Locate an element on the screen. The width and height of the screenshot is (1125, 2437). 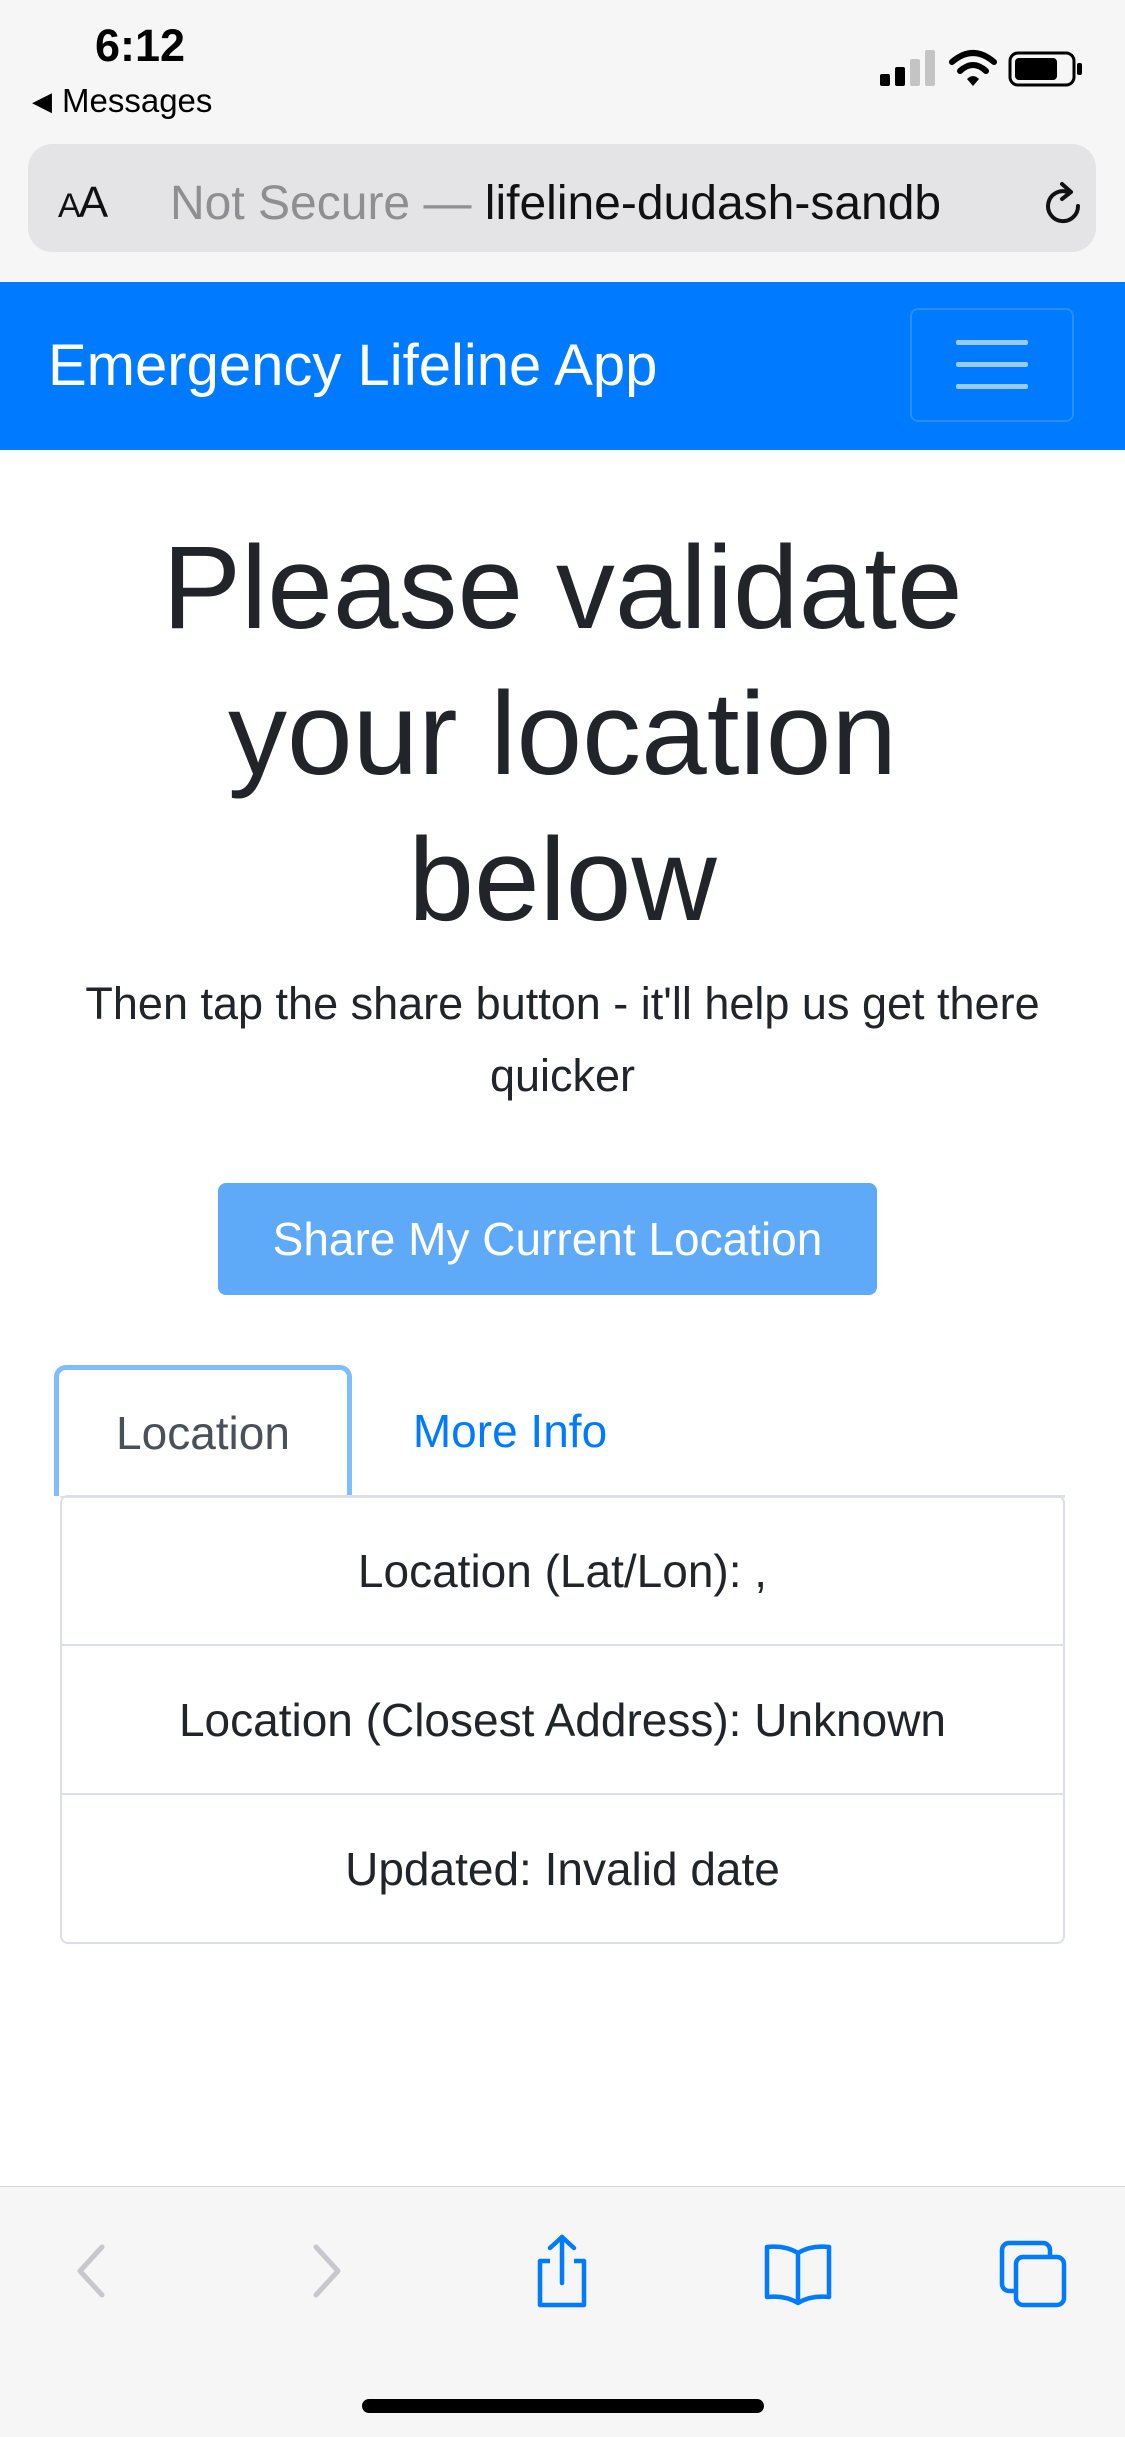
navbar: Emergency Lifeline App is located at coordinates (562, 366).